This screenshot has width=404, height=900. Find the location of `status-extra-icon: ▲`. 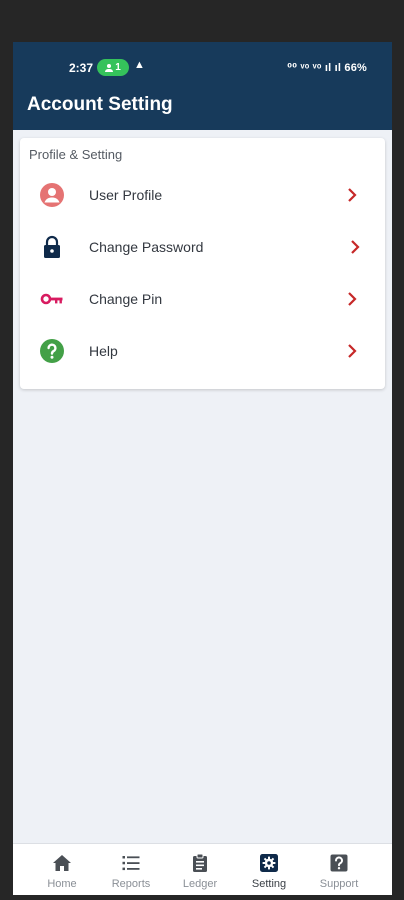

status-extra-icon: ▲ is located at coordinates (139, 65).